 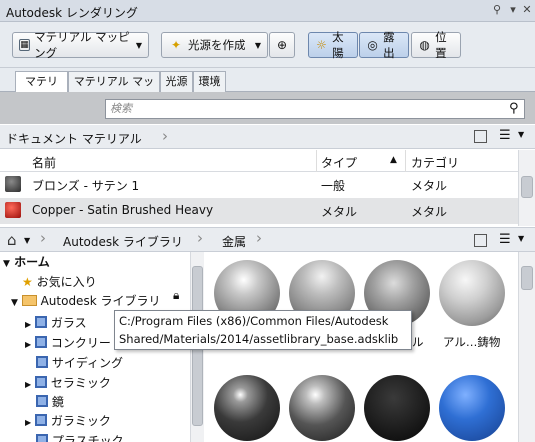 What do you see at coordinates (527, 10) in the screenshot?
I see `close-icon: ✕` at bounding box center [527, 10].